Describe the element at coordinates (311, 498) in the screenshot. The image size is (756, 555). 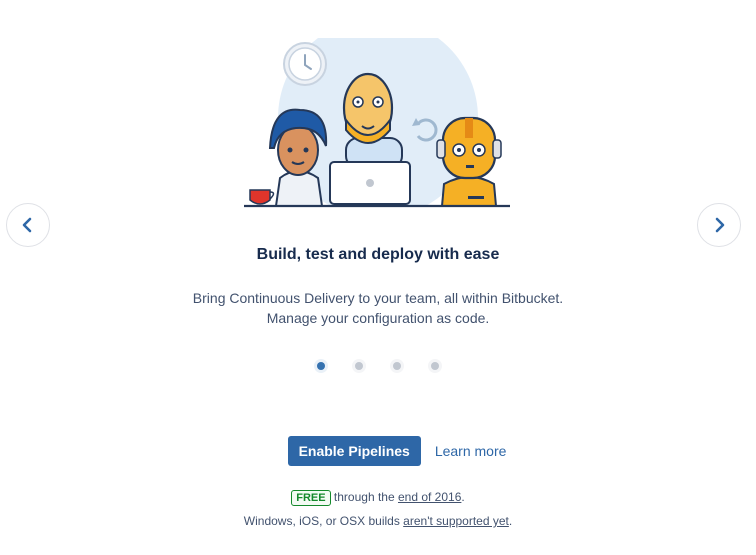
I see `free-badge: FREE` at that location.